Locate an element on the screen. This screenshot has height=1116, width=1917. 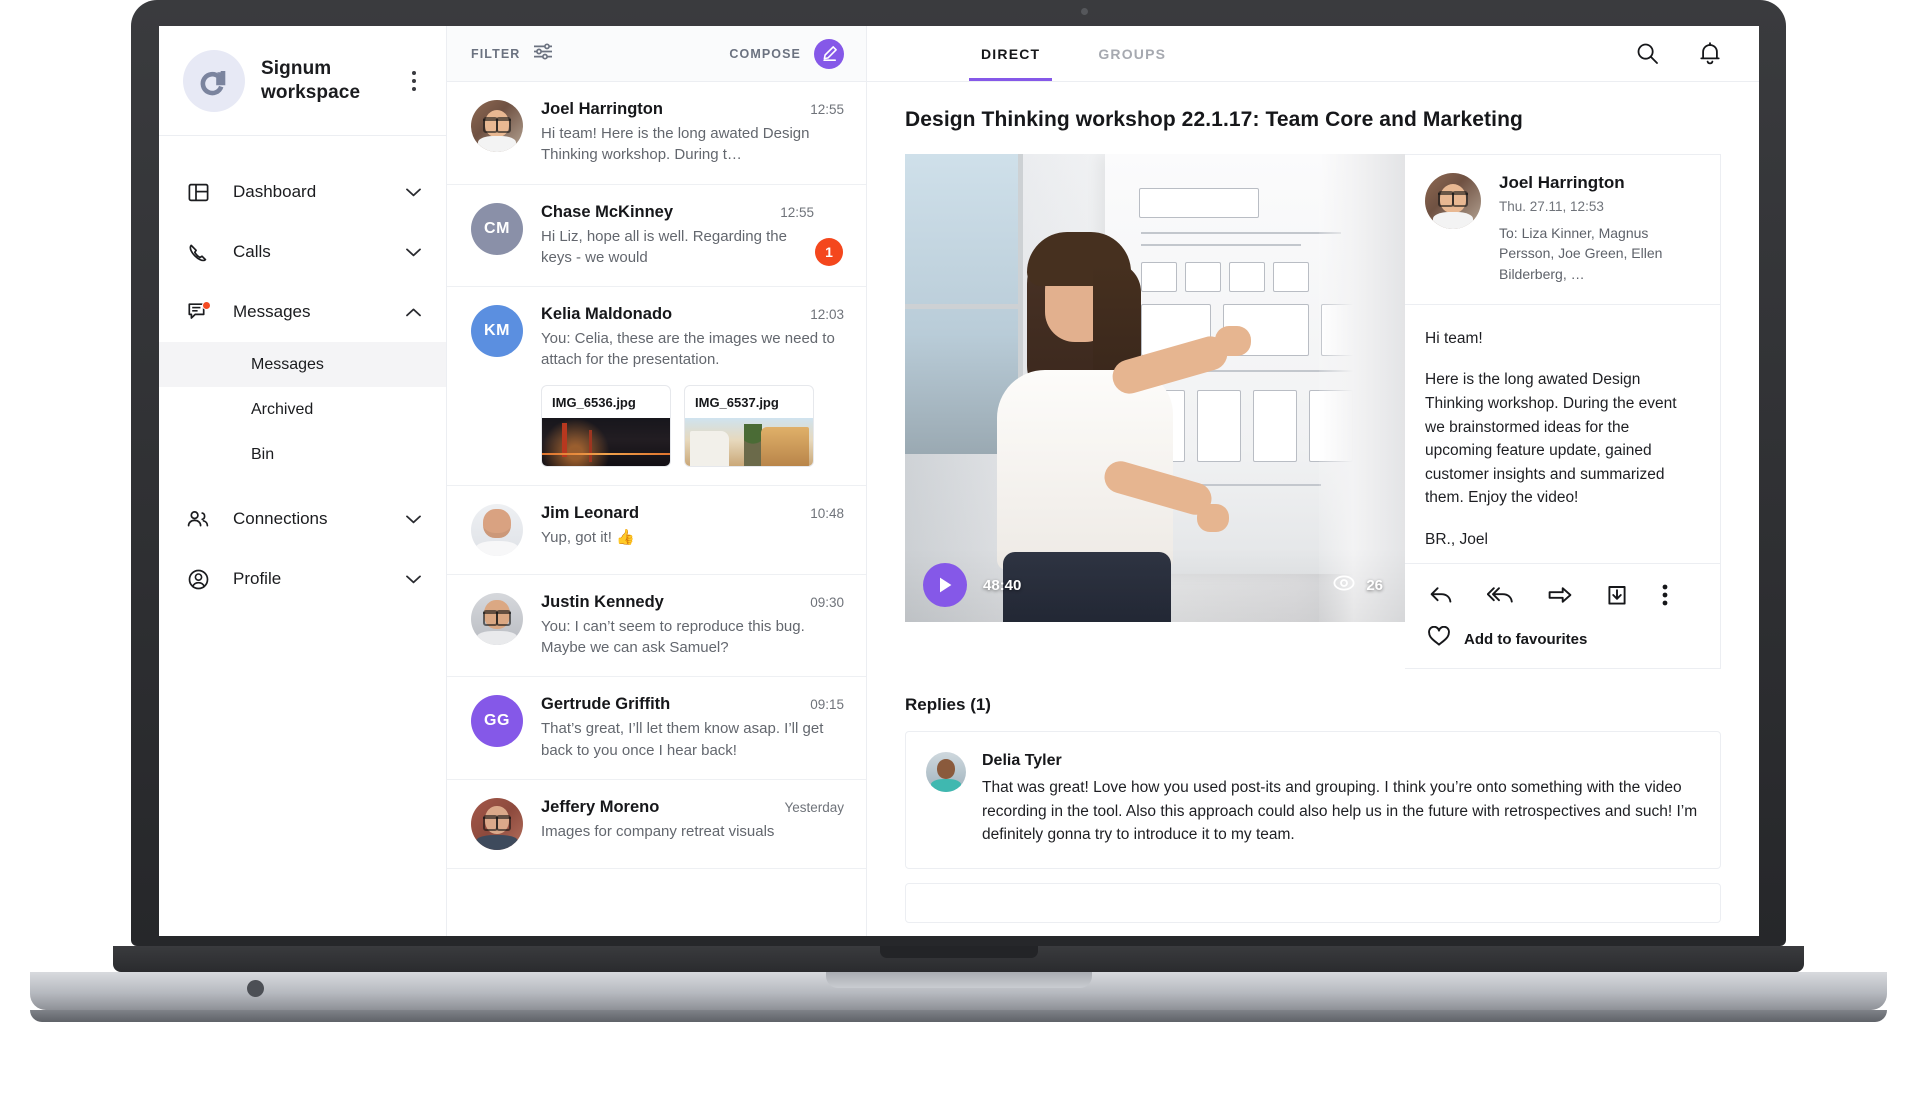
sliders-icon is located at coordinates (543, 53).